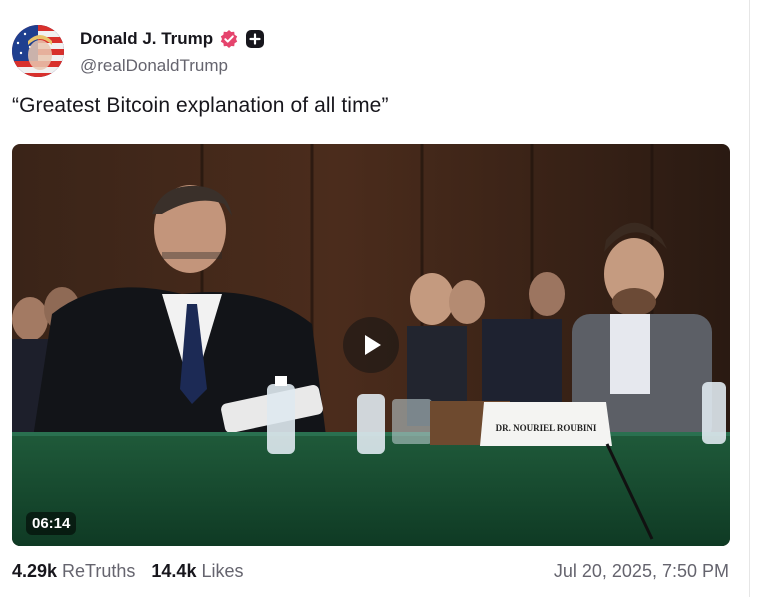  What do you see at coordinates (99, 571) in the screenshot?
I see `retruths-label: ReTruths` at bounding box center [99, 571].